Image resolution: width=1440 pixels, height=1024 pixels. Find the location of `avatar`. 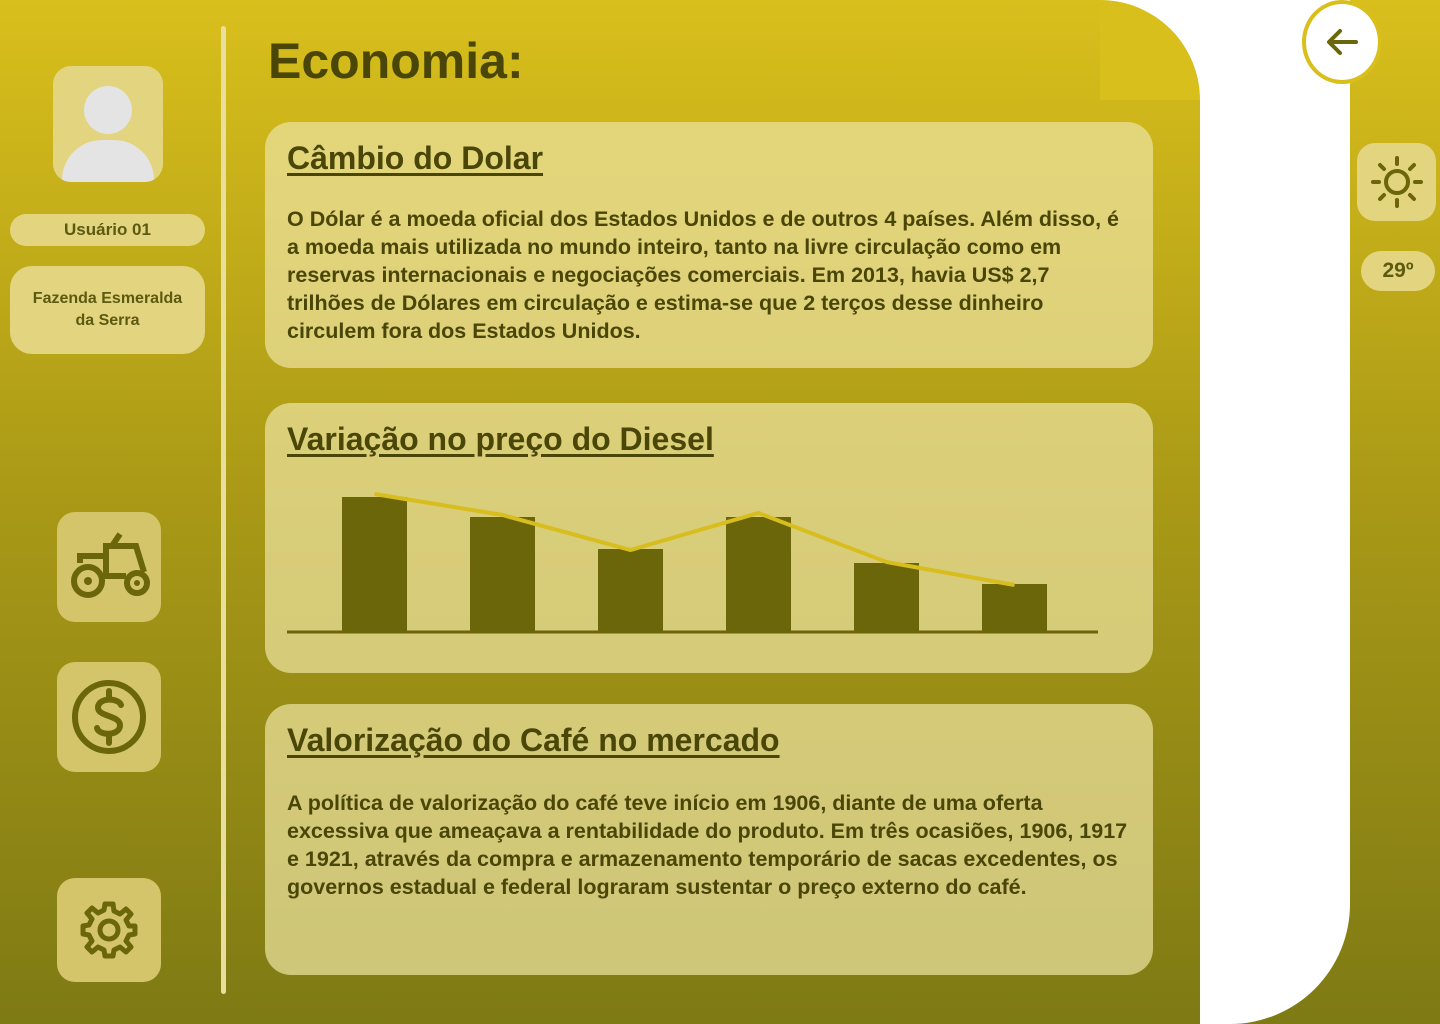

avatar is located at coordinates (108, 124).